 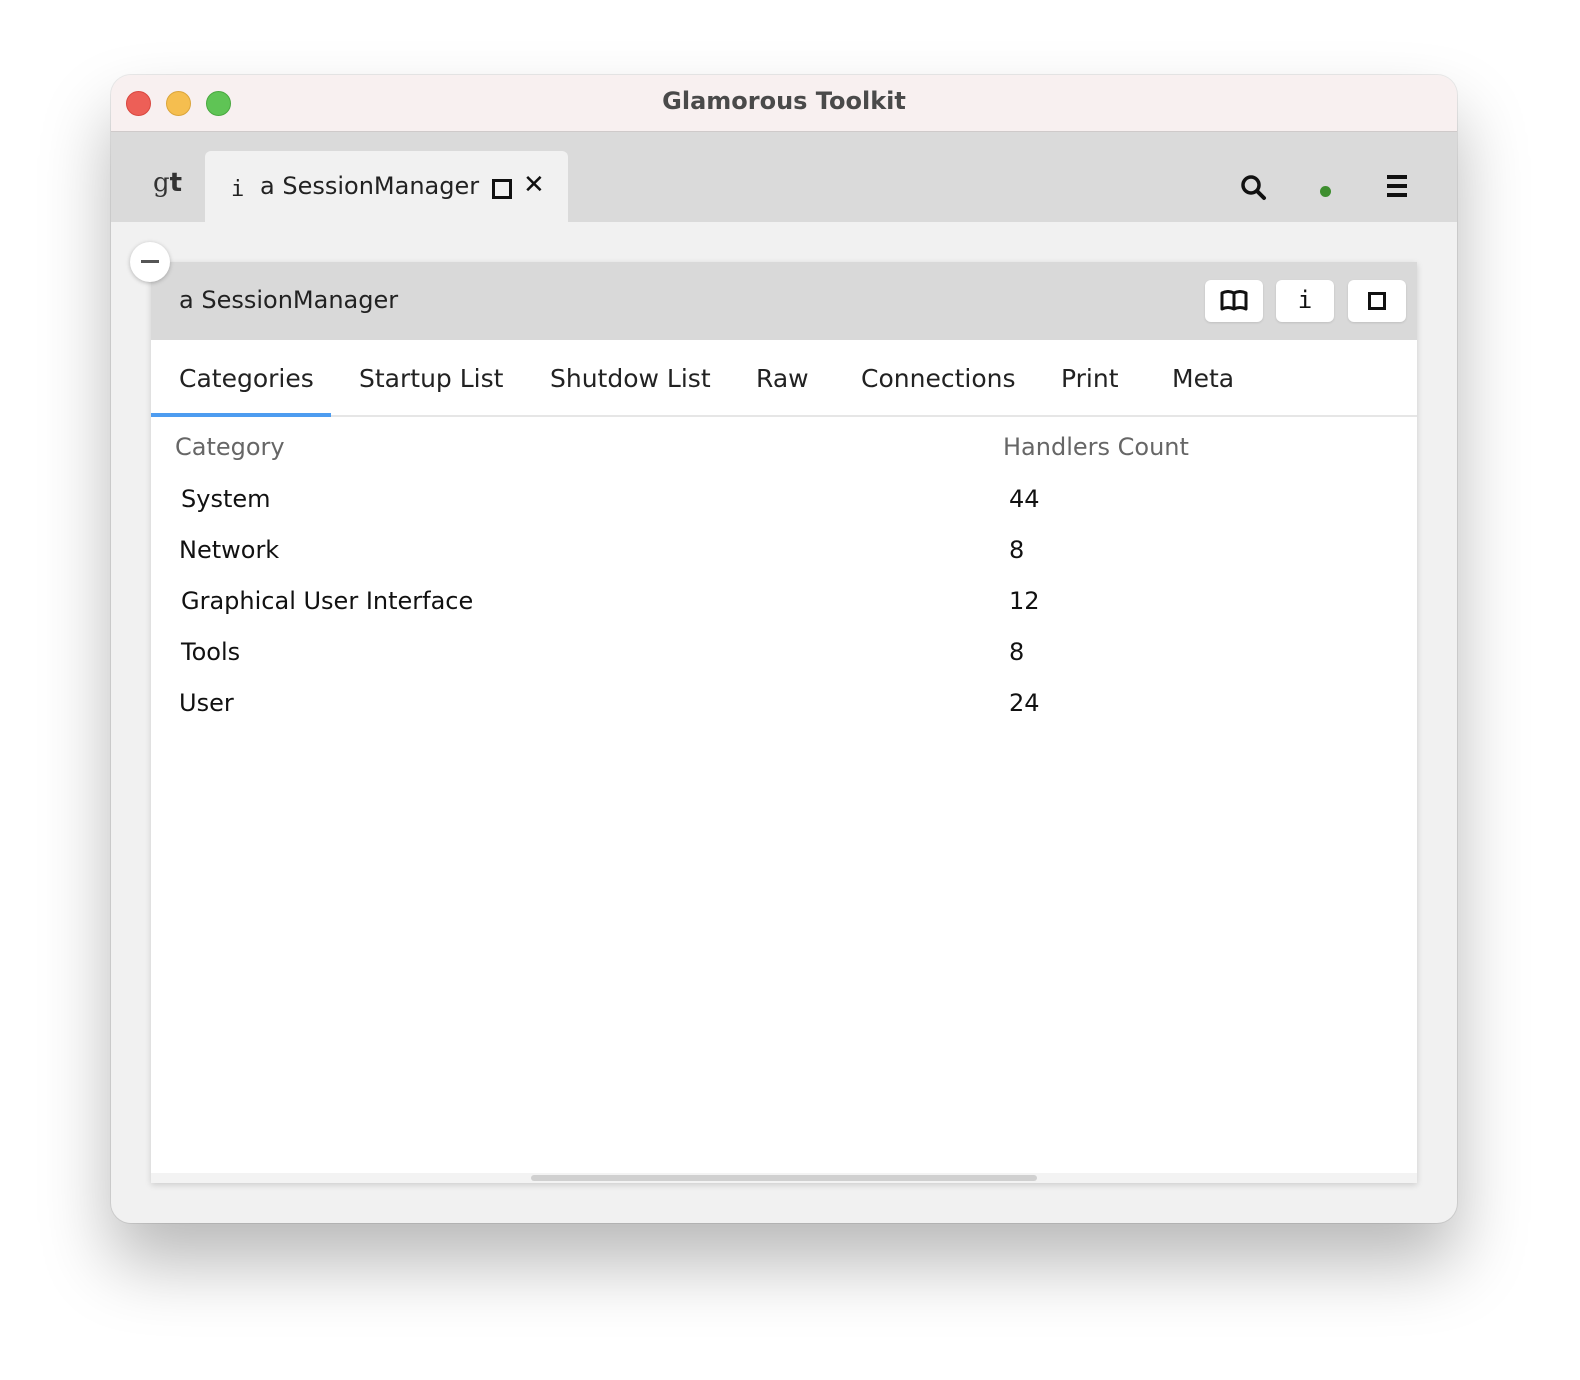 I want to click on cell-category: System, so click(x=226, y=499).